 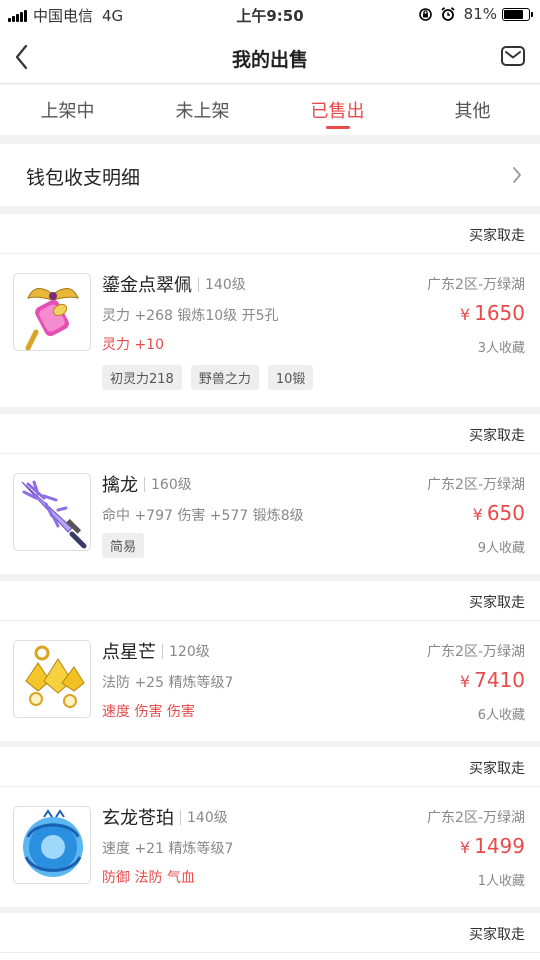 I want to click on chevron-right-icon, so click(x=517, y=175).